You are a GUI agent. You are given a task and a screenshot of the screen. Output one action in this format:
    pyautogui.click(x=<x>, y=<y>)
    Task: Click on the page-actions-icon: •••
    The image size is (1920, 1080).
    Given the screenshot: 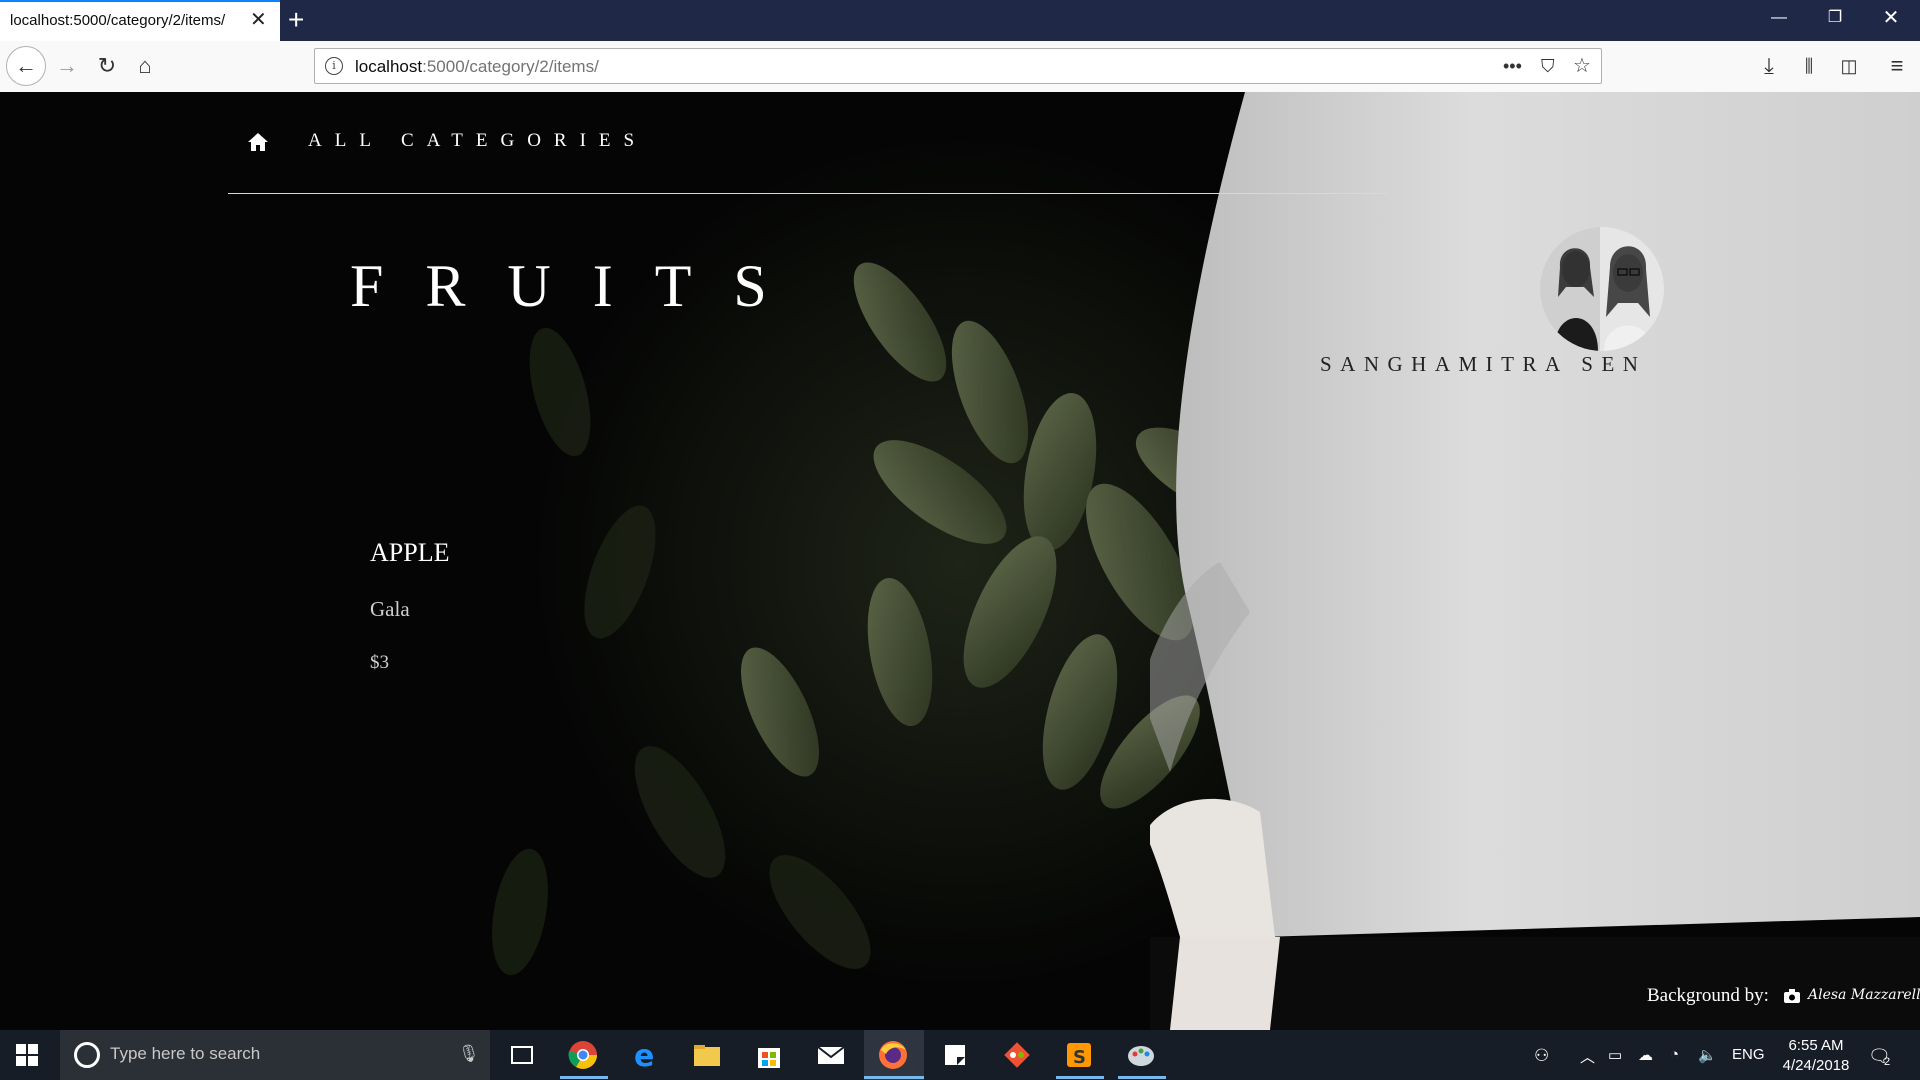 What is the action you would take?
    pyautogui.click(x=1512, y=66)
    